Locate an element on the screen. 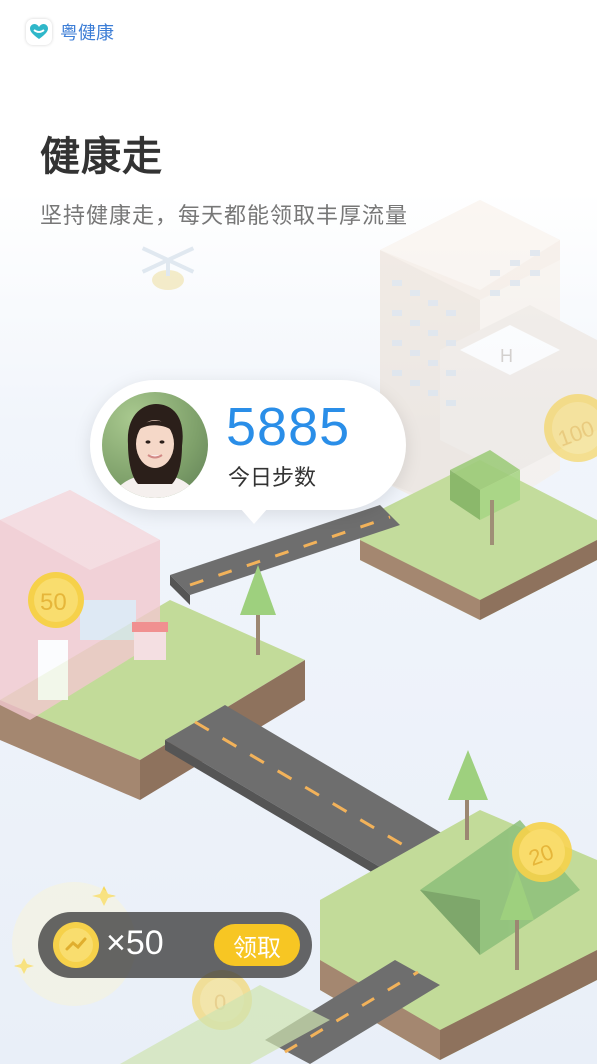 The height and width of the screenshot is (1064, 597). coin-50-icon: 50 is located at coordinates (56, 600).